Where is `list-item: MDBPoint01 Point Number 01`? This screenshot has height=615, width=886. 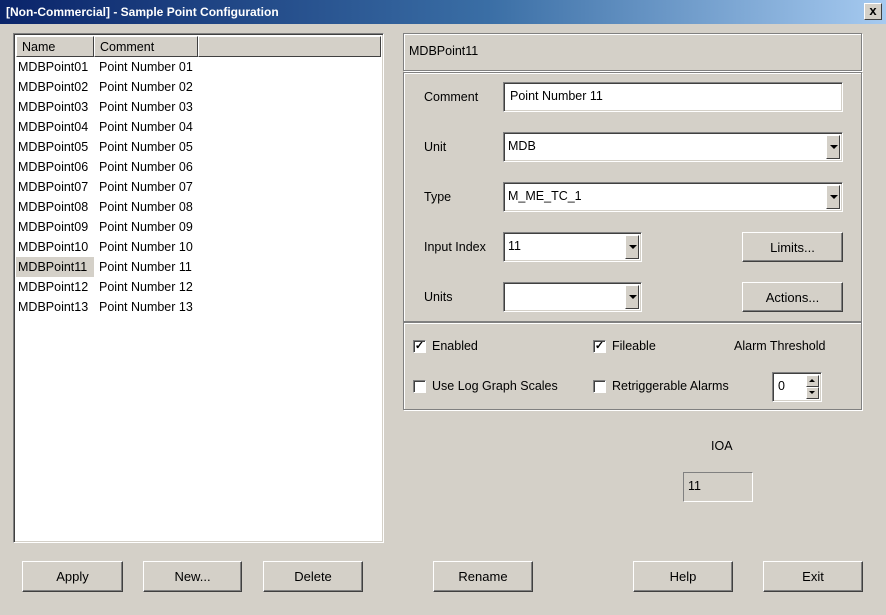 list-item: MDBPoint01 Point Number 01 is located at coordinates (198, 67).